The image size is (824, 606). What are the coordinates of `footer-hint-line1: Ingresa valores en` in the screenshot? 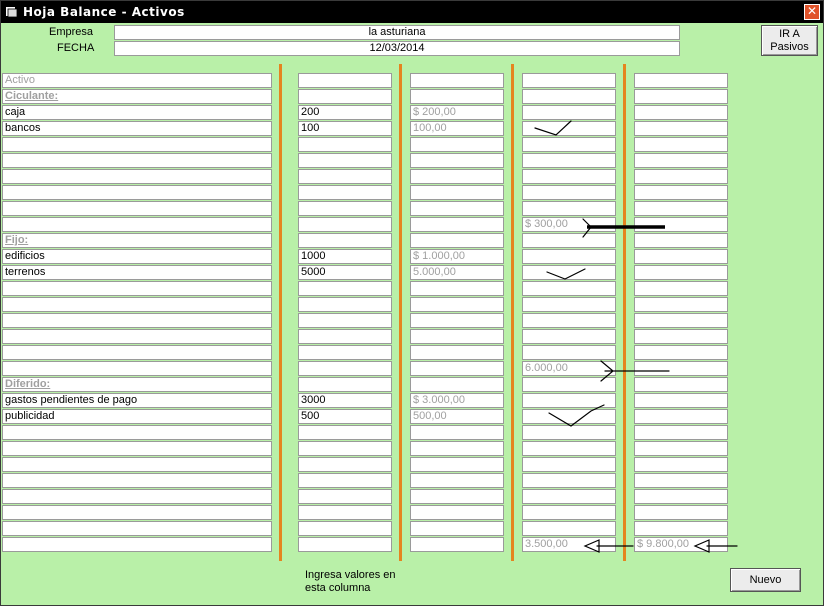 It's located at (350, 575).